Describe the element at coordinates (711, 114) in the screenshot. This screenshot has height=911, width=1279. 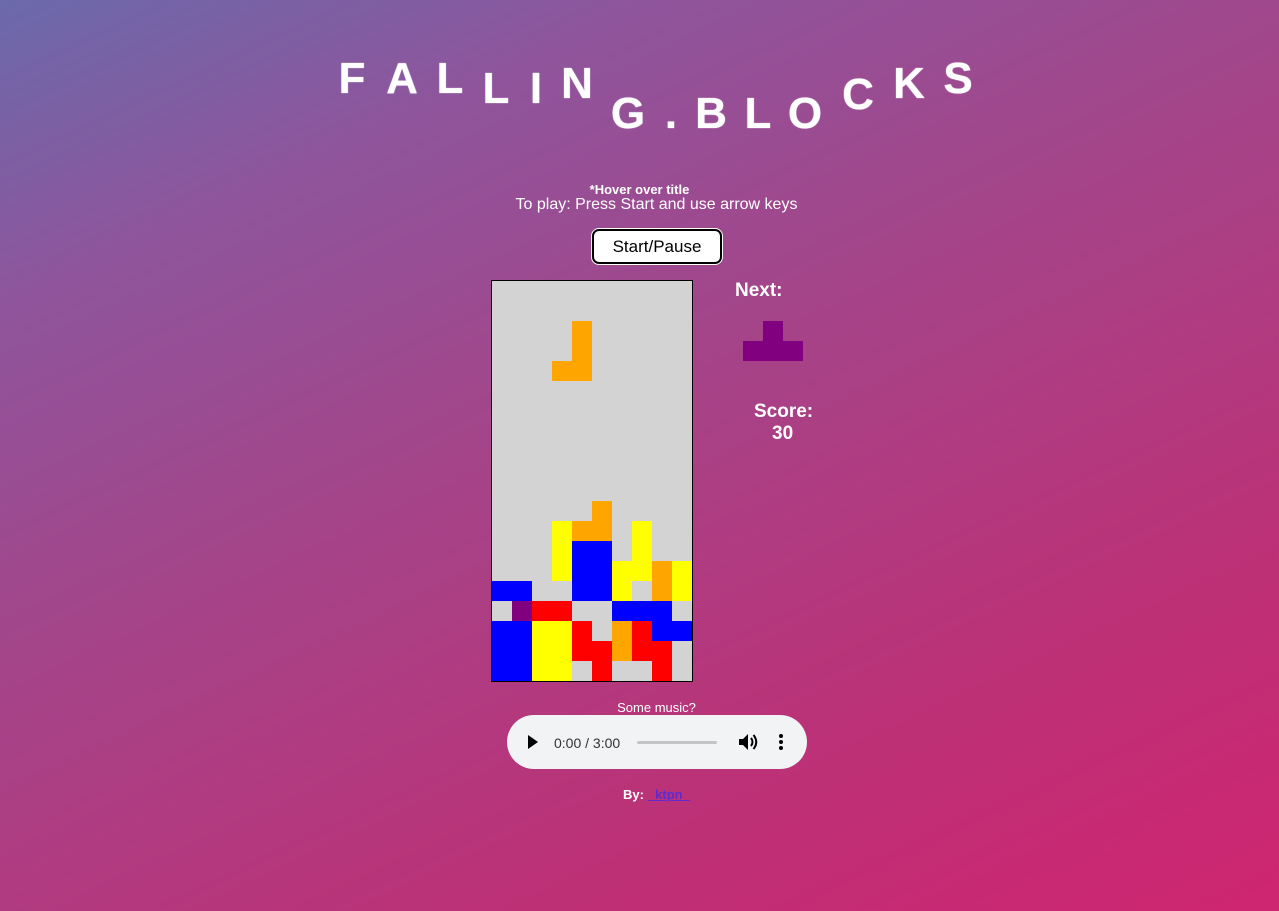
I see `title-letter: B` at that location.